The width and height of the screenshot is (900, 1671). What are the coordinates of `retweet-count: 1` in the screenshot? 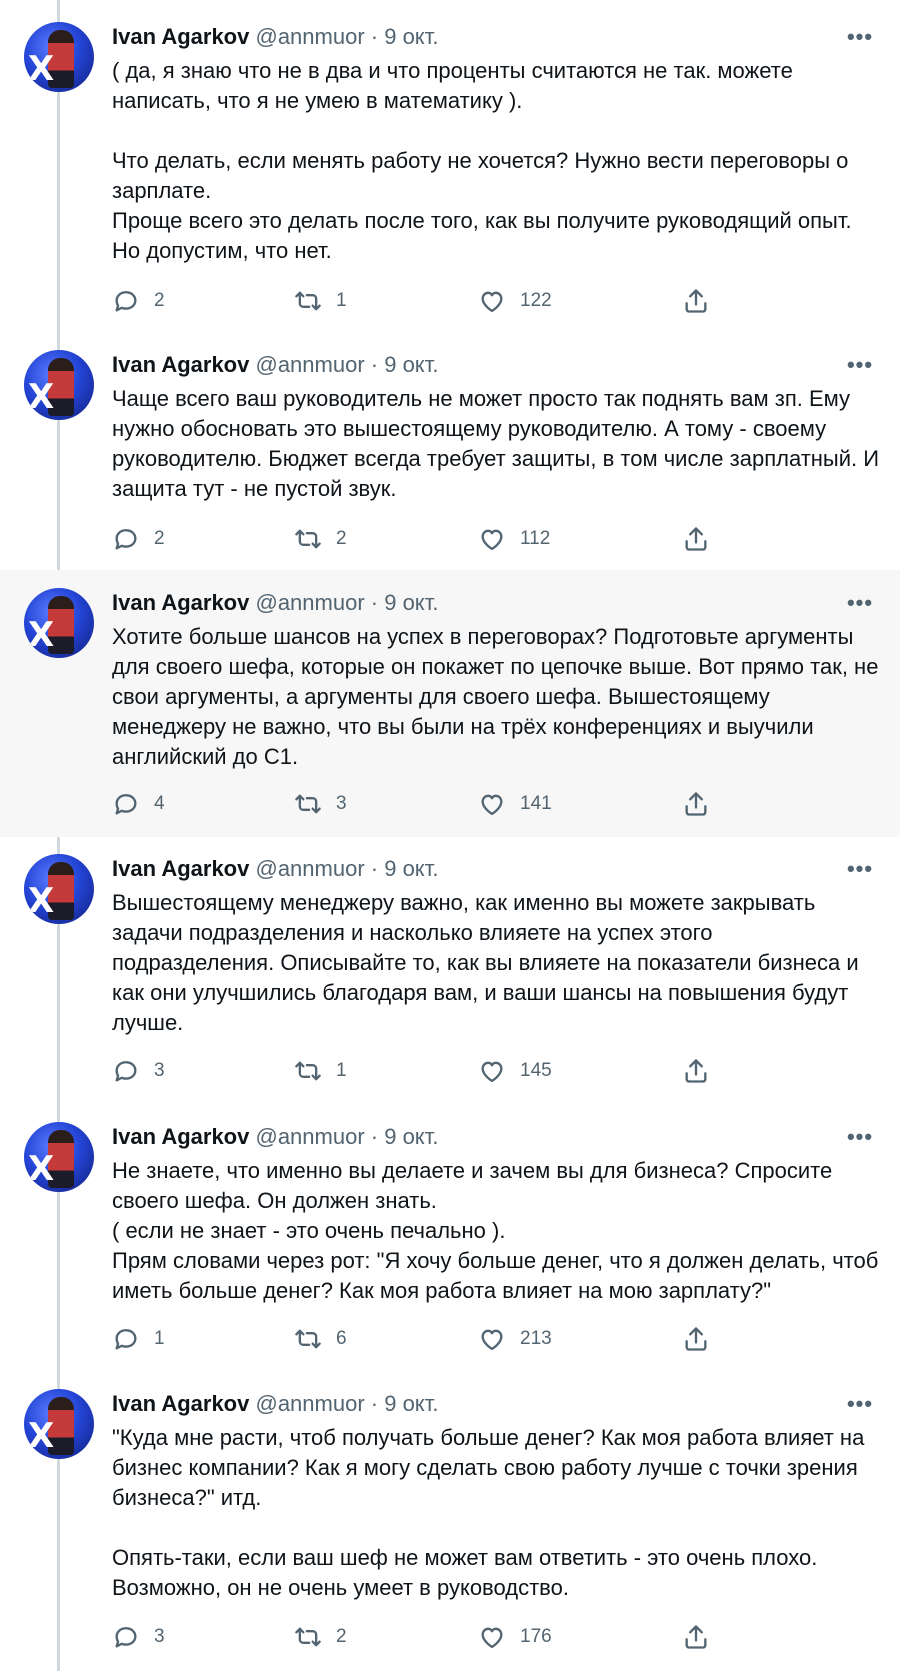 It's located at (341, 1070).